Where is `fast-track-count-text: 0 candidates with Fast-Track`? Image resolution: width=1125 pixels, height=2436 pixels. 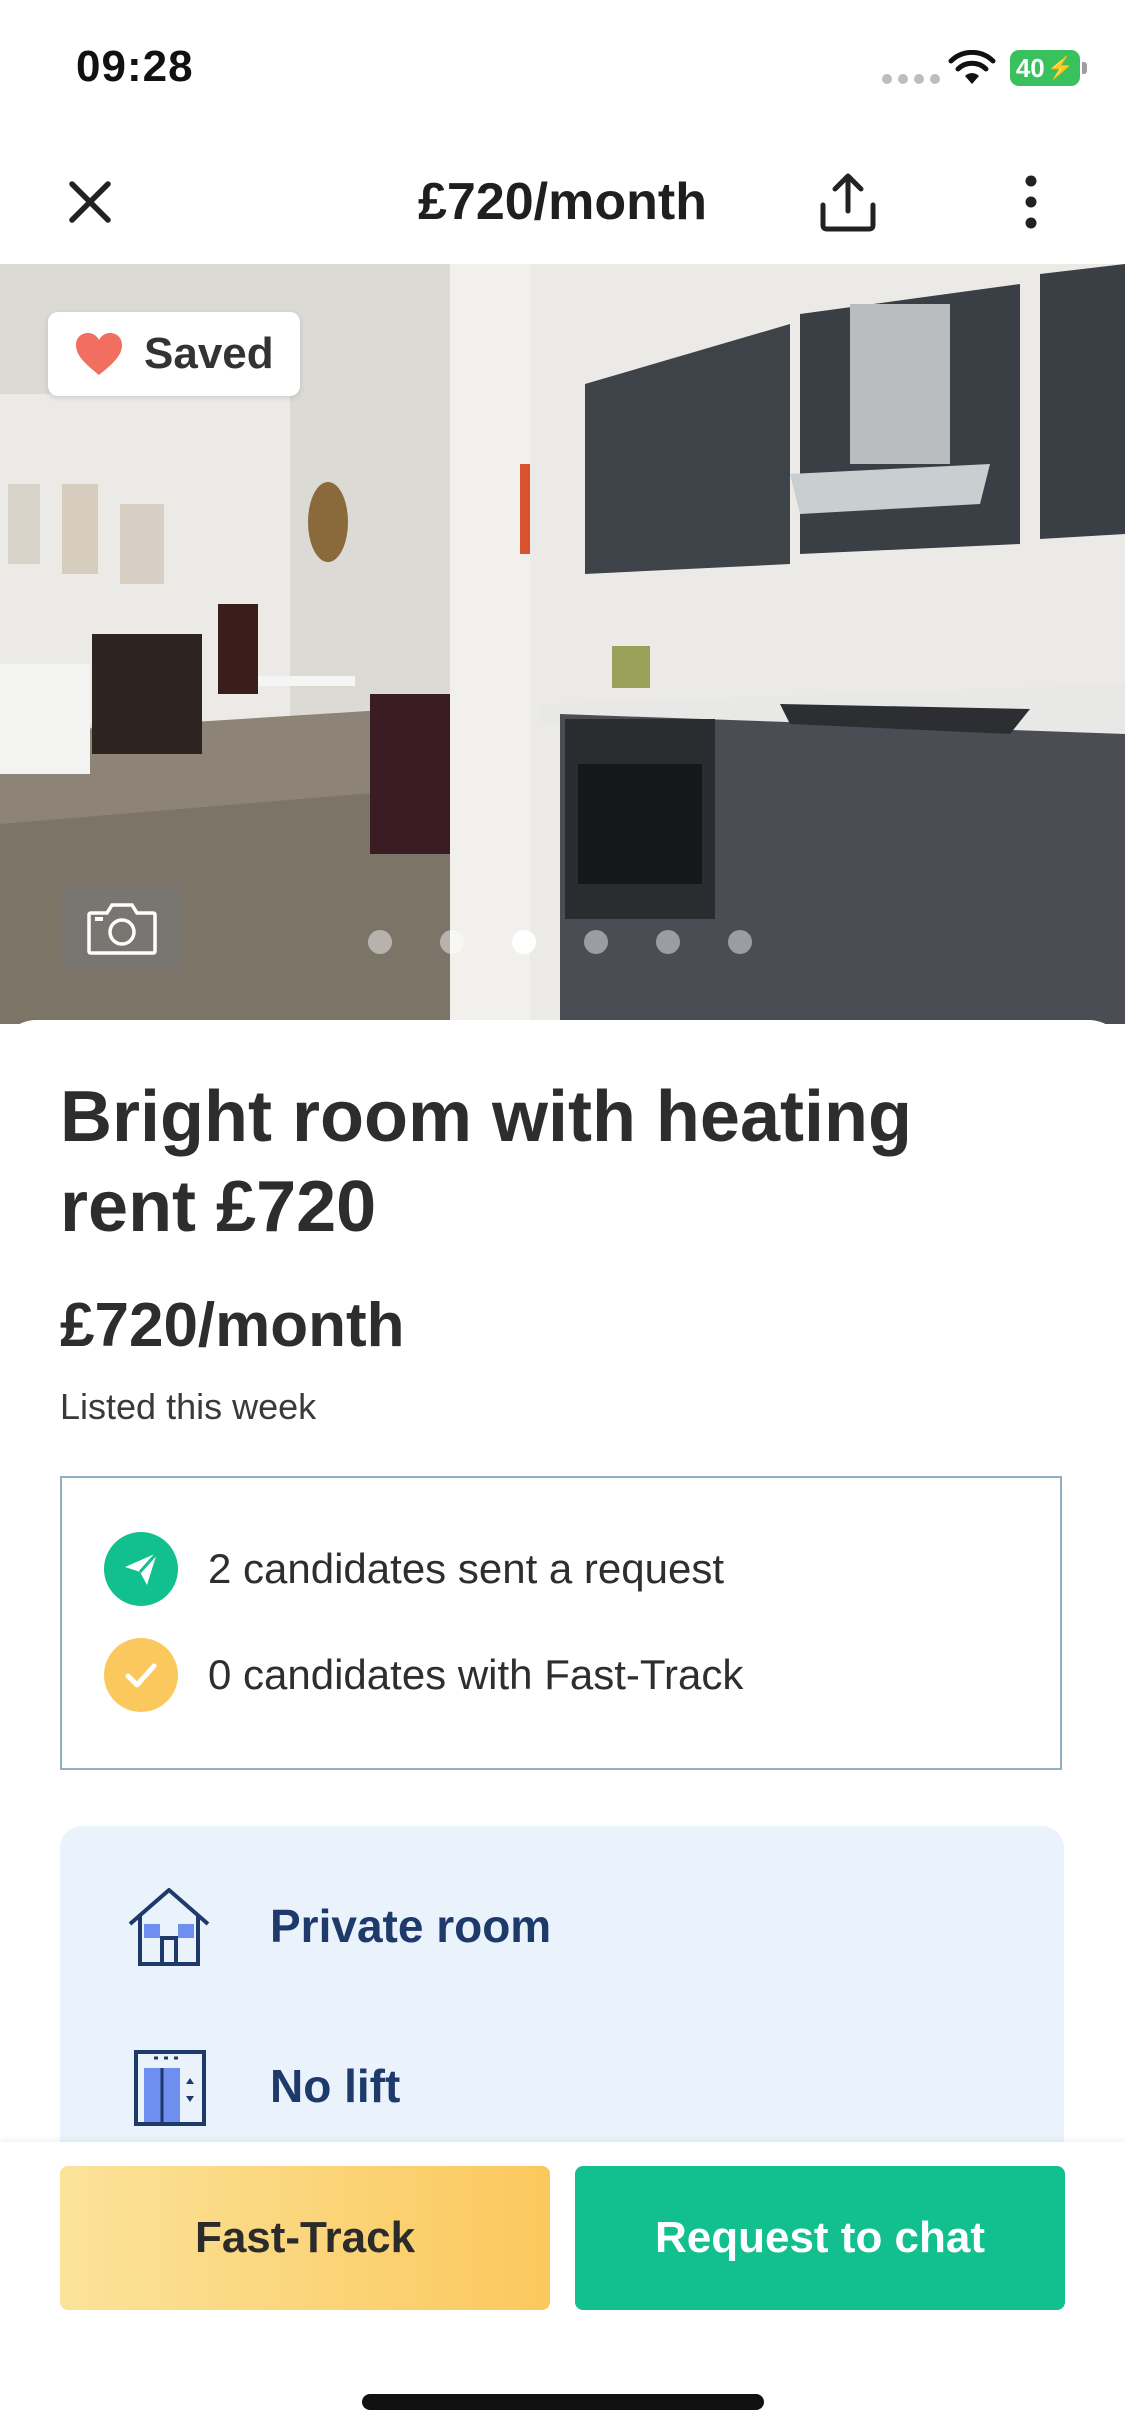
fast-track-count-text: 0 candidates with Fast-Track is located at coordinates (476, 1674).